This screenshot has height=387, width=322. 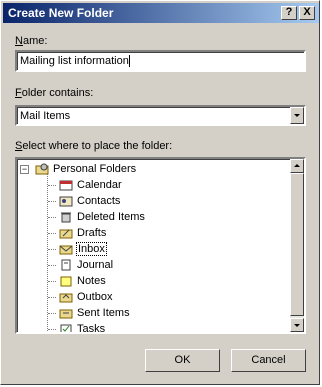 What do you see at coordinates (66, 298) in the screenshot?
I see `outbox-icon` at bounding box center [66, 298].